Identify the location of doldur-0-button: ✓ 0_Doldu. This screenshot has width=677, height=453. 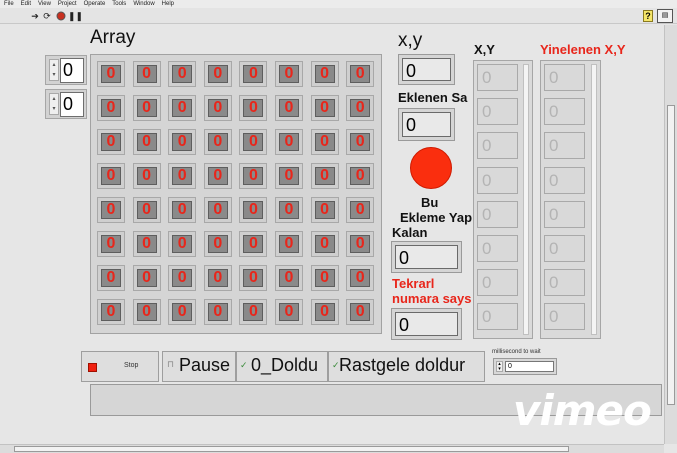
(282, 366).